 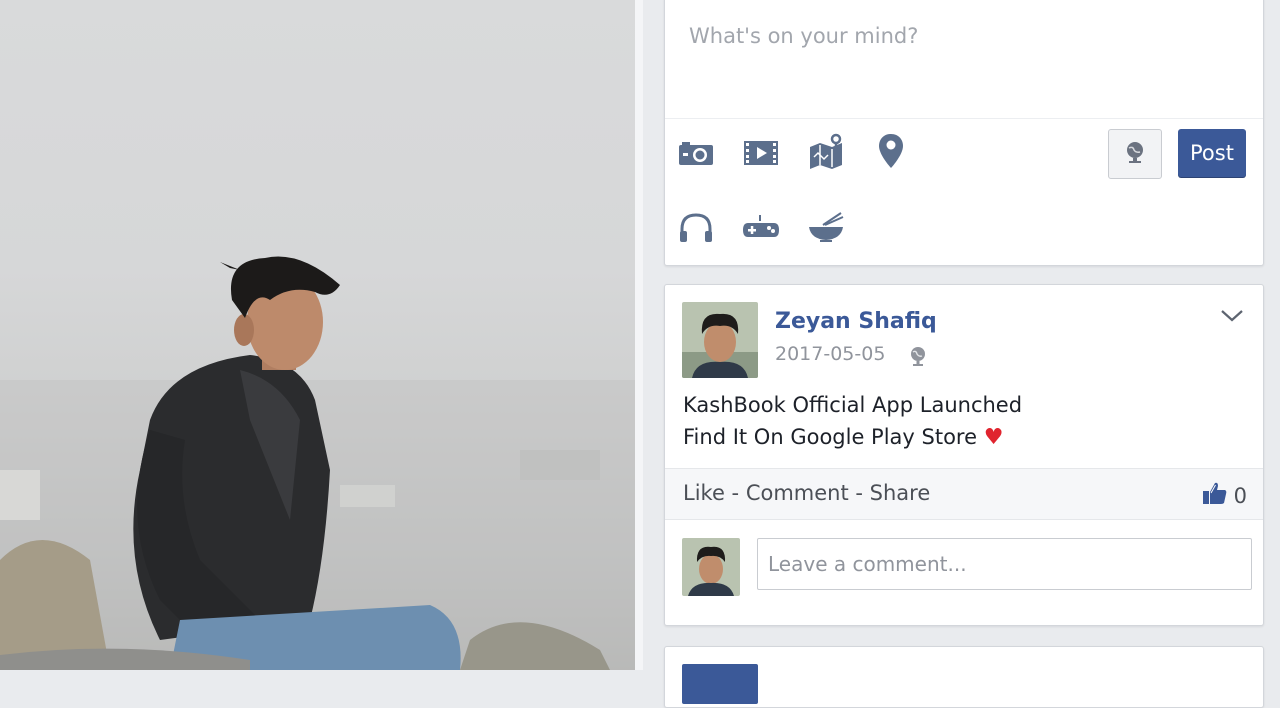 I want to click on map-icon, so click(x=826, y=151).